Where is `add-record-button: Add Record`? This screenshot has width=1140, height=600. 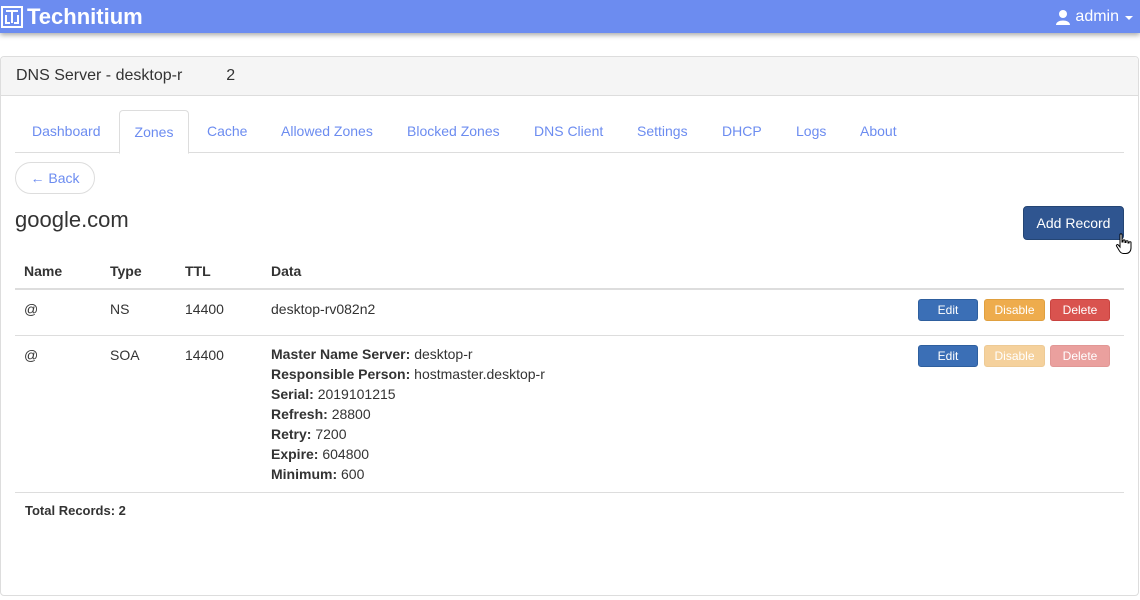 add-record-button: Add Record is located at coordinates (1073, 223).